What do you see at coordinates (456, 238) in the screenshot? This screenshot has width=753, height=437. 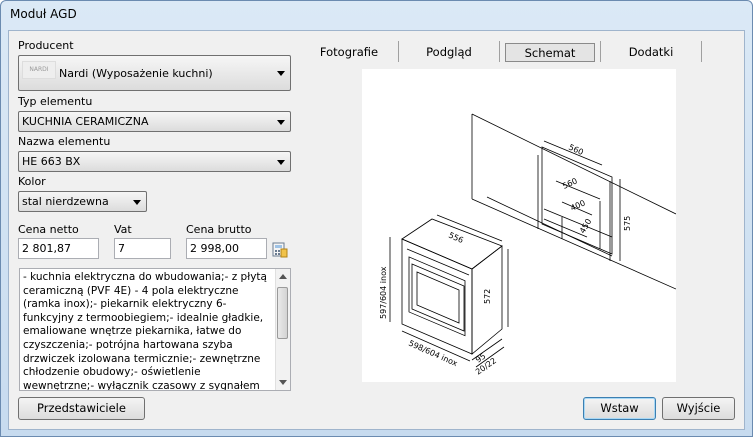 I see `dim-label: 556` at bounding box center [456, 238].